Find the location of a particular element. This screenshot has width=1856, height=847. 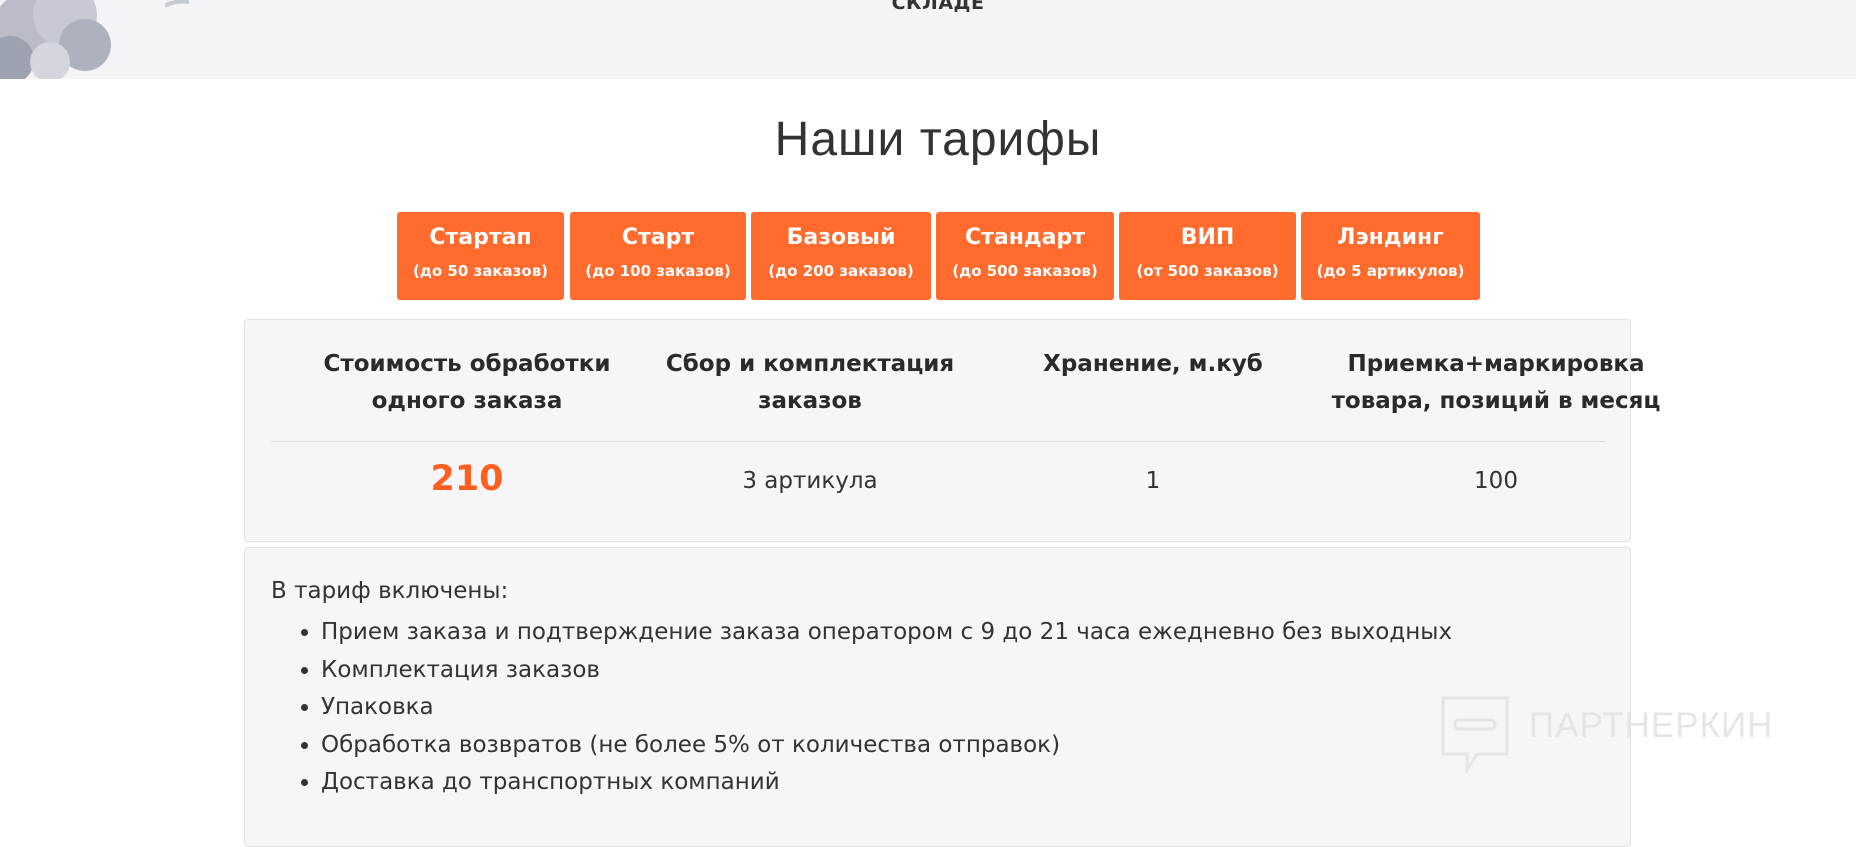

hero-caption: СКЛАДЕ is located at coordinates (938, 7).